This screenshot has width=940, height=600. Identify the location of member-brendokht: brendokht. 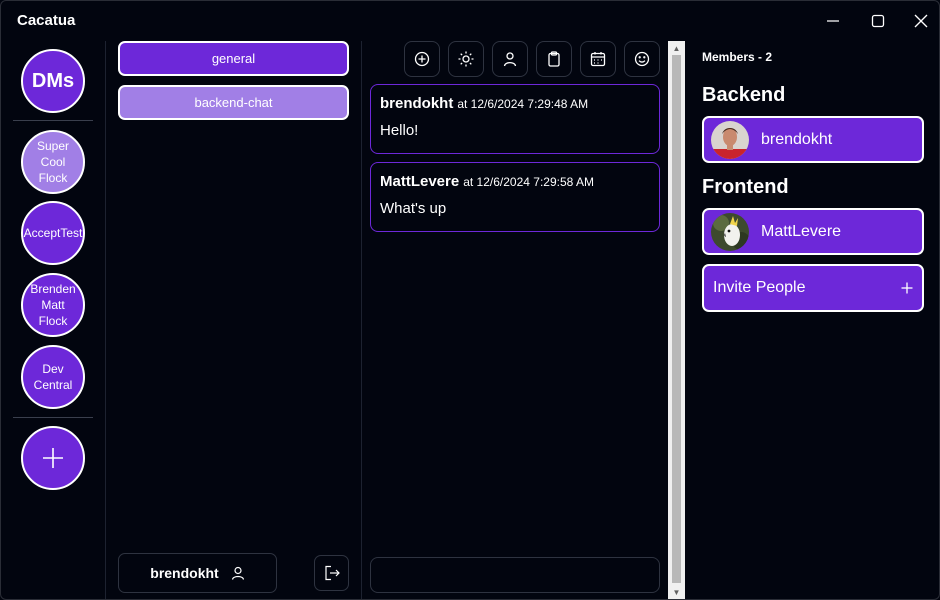
(813, 139).